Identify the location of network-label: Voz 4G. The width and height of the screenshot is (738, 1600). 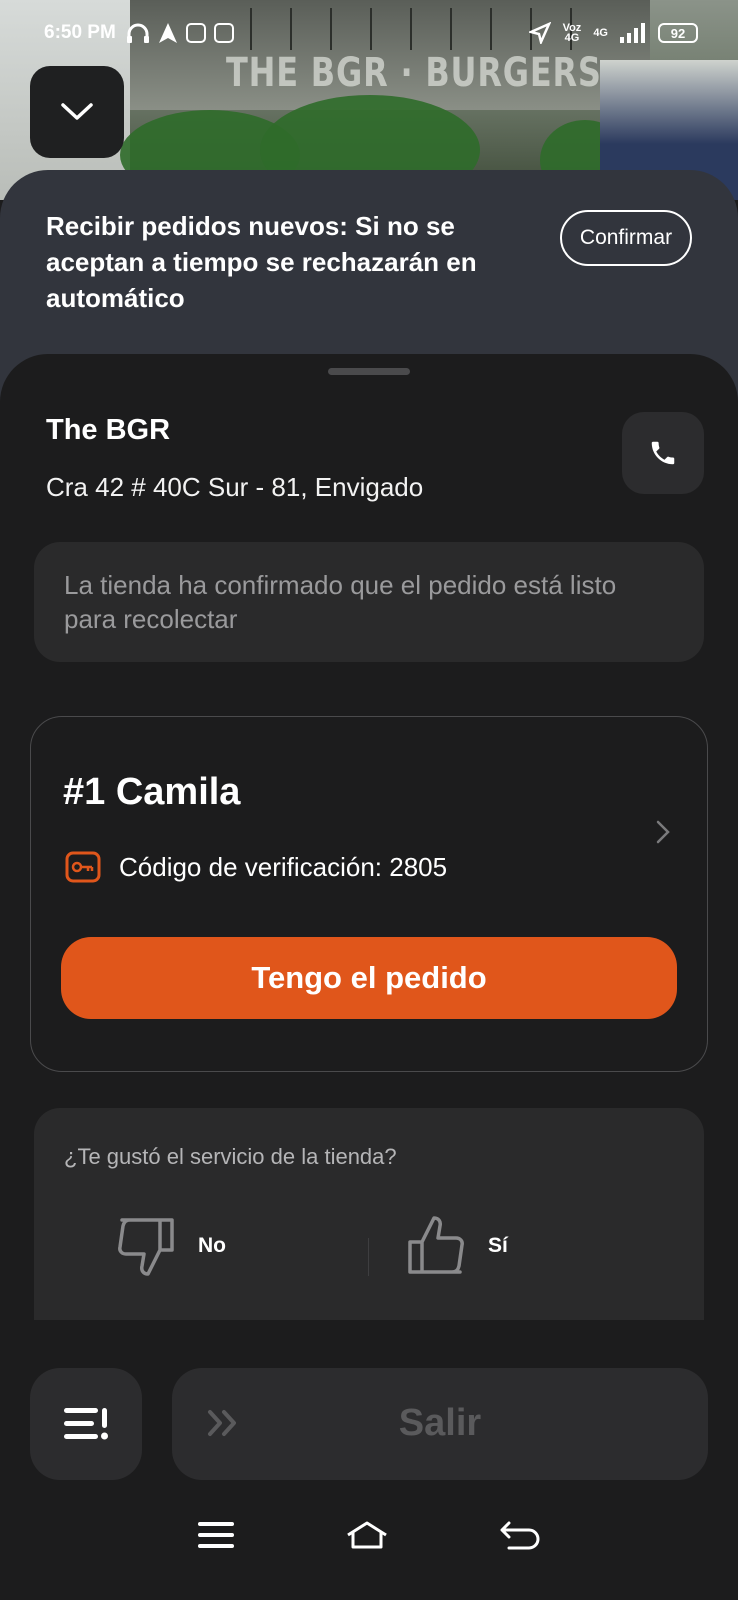
(572, 33).